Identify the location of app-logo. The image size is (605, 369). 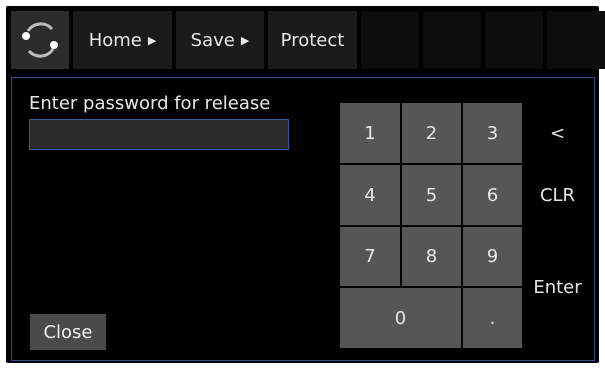
(40, 40).